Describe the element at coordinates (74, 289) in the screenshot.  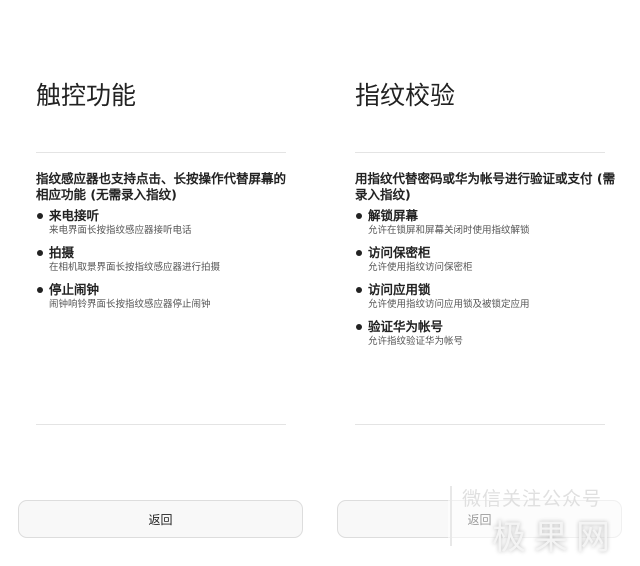
I see `item-title: 停止闹钟` at that location.